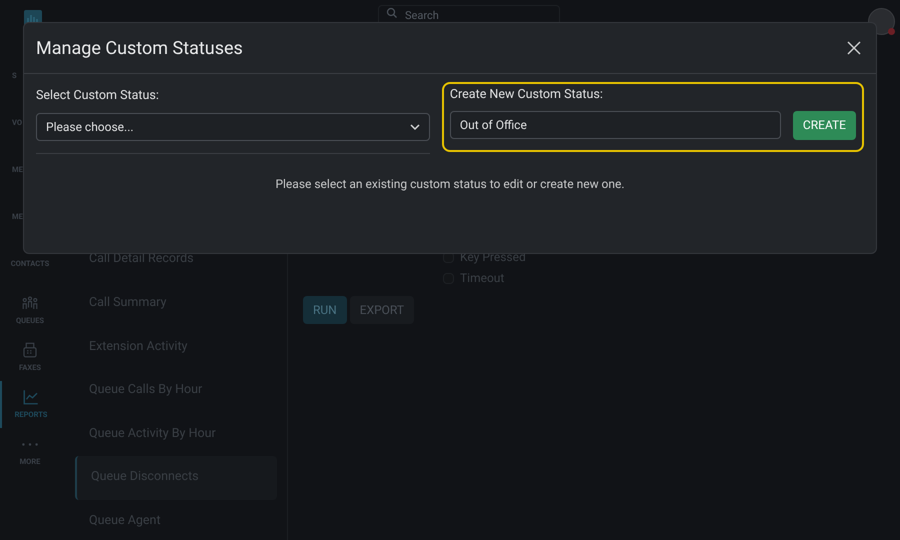 This screenshot has height=540, width=900. I want to click on chevron-icon, so click(415, 127).